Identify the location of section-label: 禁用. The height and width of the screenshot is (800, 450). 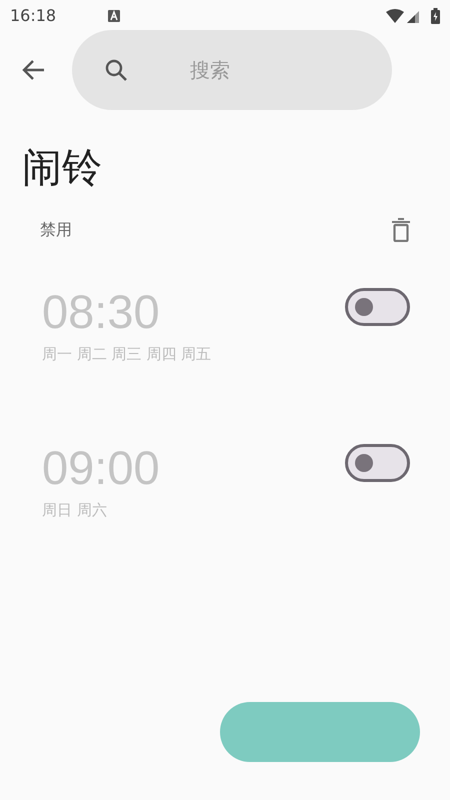
(56, 230).